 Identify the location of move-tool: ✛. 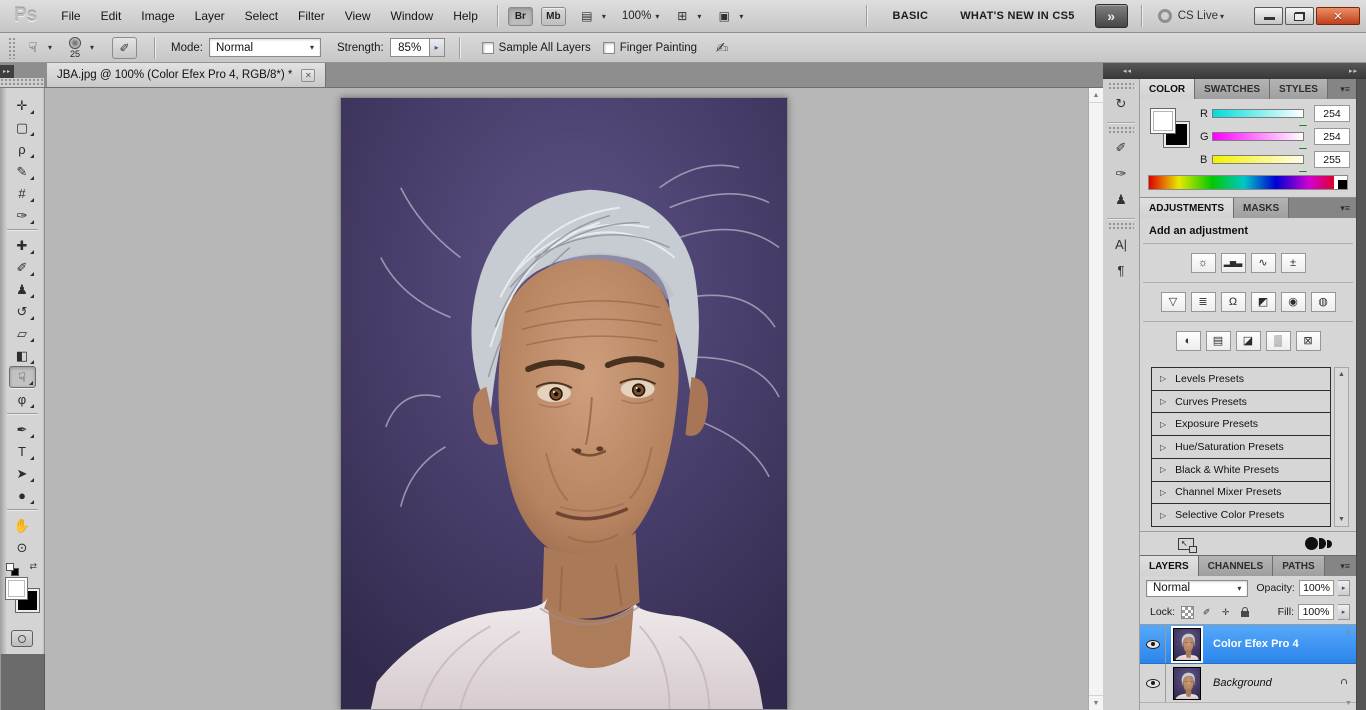
(22, 105).